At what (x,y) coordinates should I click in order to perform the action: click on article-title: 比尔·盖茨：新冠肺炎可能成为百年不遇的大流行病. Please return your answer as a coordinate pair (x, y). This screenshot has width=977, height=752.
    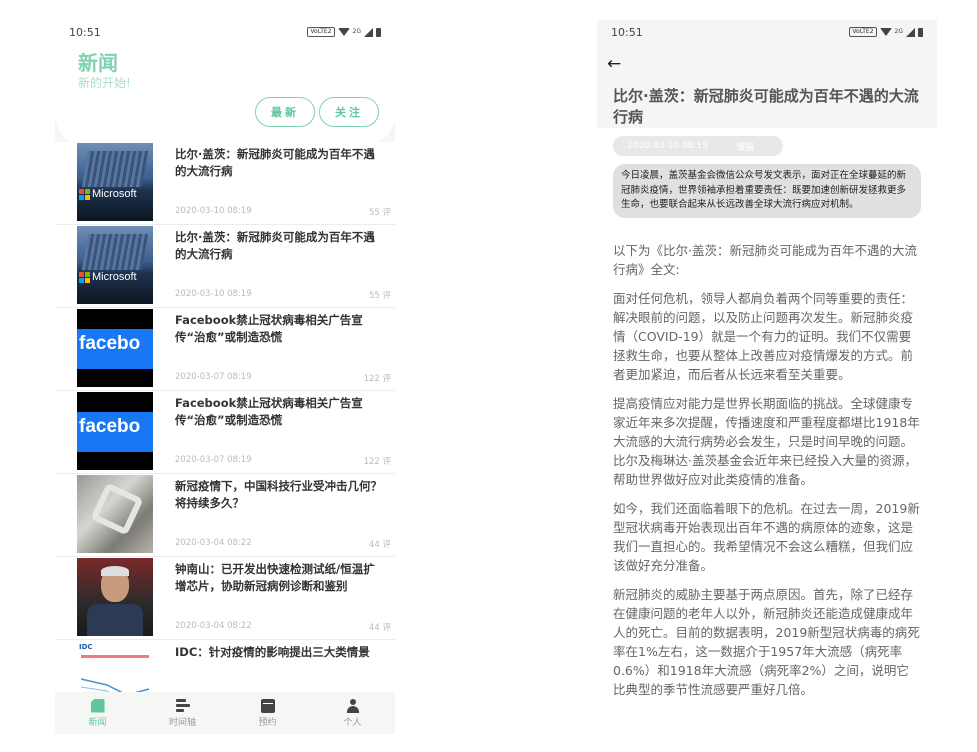
    Looking at the image, I should click on (766, 106).